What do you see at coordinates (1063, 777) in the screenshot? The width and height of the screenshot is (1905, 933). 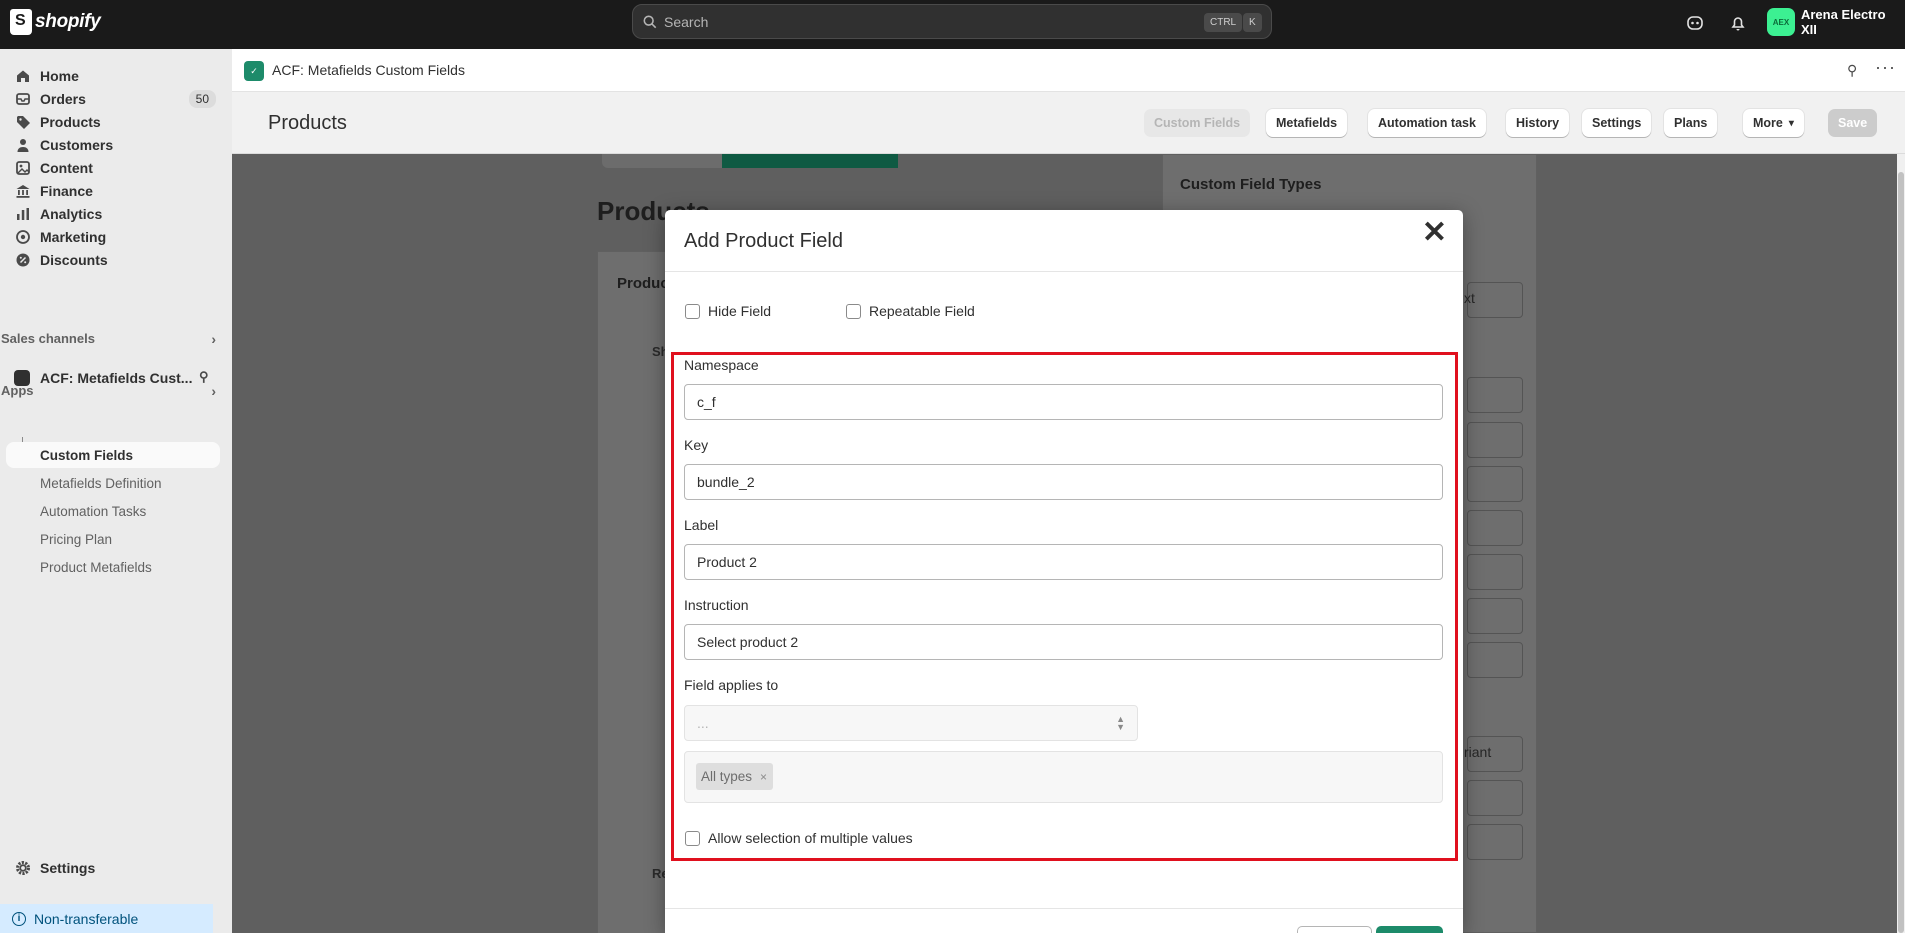 I see `applies-tag-input: All types ×` at bounding box center [1063, 777].